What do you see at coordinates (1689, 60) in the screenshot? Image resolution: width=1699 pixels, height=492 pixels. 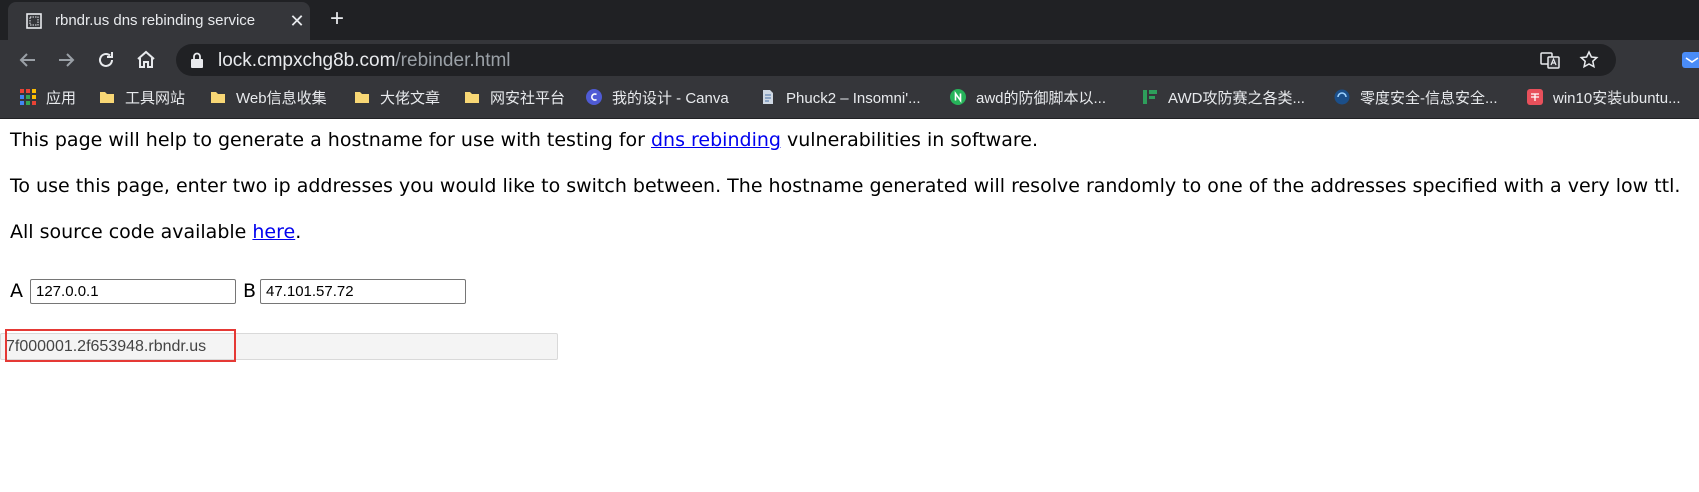 I see `extension-icon` at bounding box center [1689, 60].